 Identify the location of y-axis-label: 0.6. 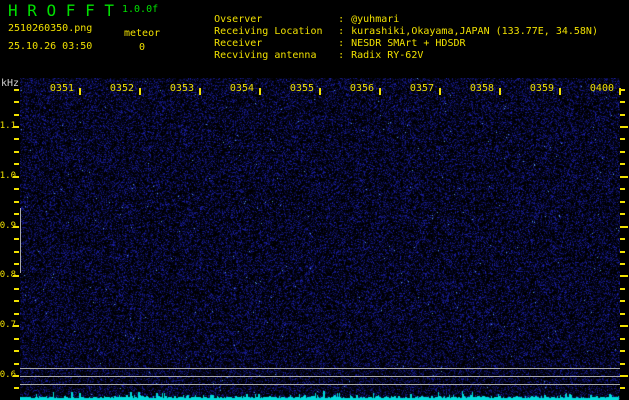
(8, 375).